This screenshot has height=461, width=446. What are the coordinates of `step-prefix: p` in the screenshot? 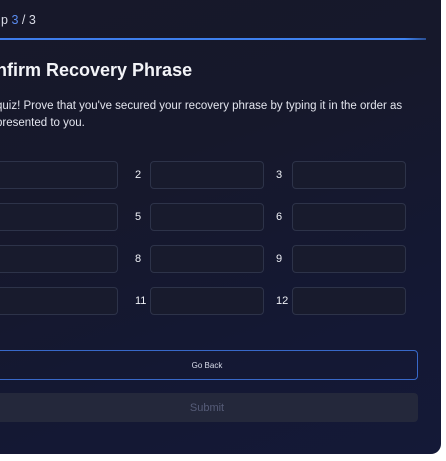 It's located at (4, 20).